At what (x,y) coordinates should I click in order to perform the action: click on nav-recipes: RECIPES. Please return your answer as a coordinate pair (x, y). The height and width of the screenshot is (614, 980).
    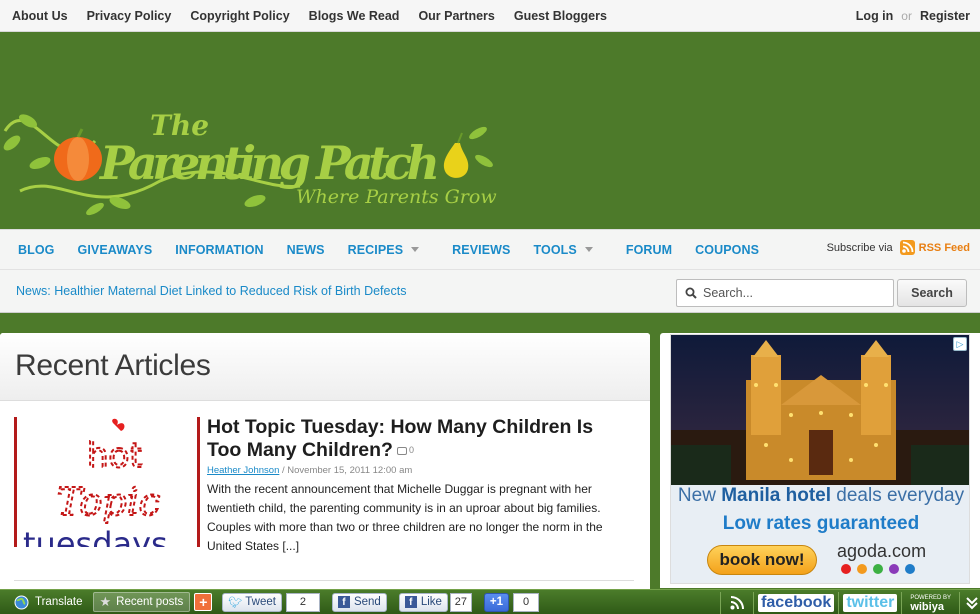
    Looking at the image, I should click on (389, 250).